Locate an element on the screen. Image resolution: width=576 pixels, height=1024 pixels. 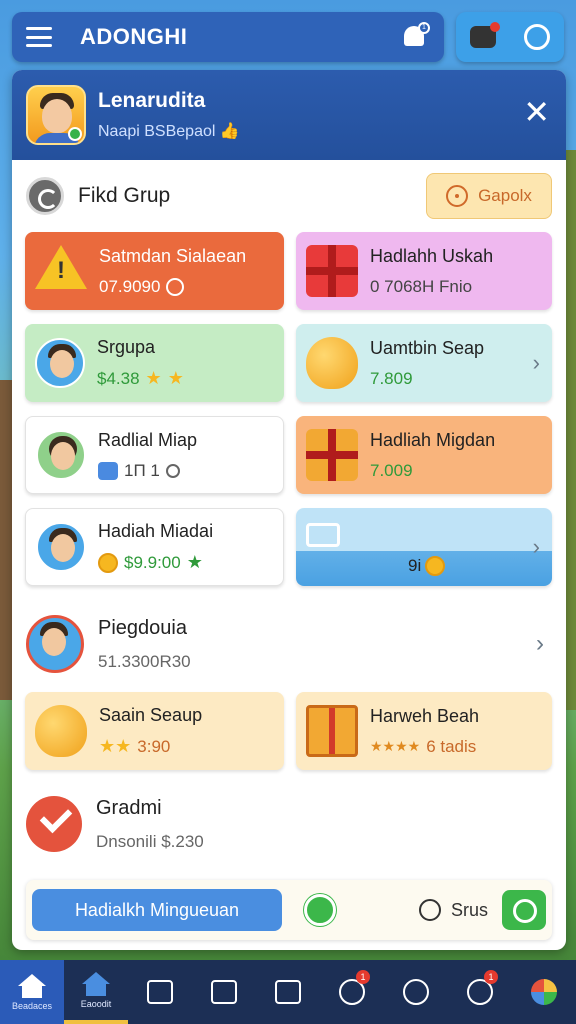
notification-badge: 1 is located at coordinates (424, 28).